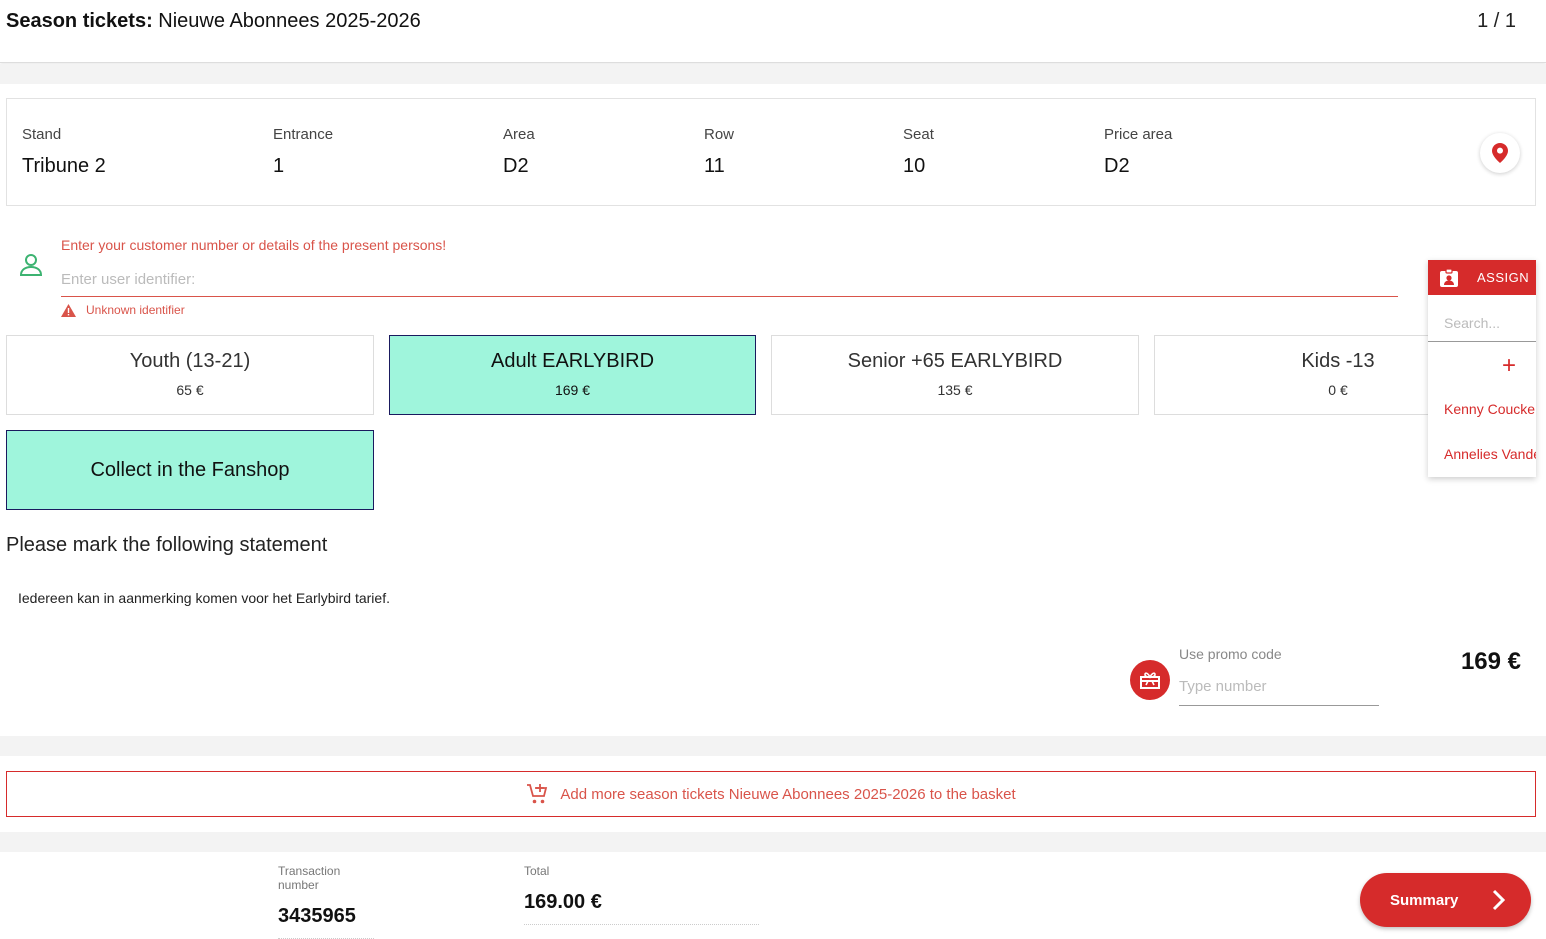  I want to click on gift-icon, so click(1150, 680).